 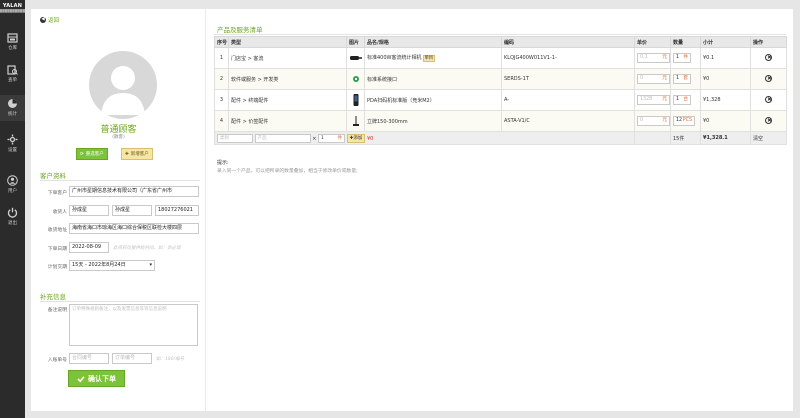 I want to click on col-header-no: 序号, so click(x=221, y=42).